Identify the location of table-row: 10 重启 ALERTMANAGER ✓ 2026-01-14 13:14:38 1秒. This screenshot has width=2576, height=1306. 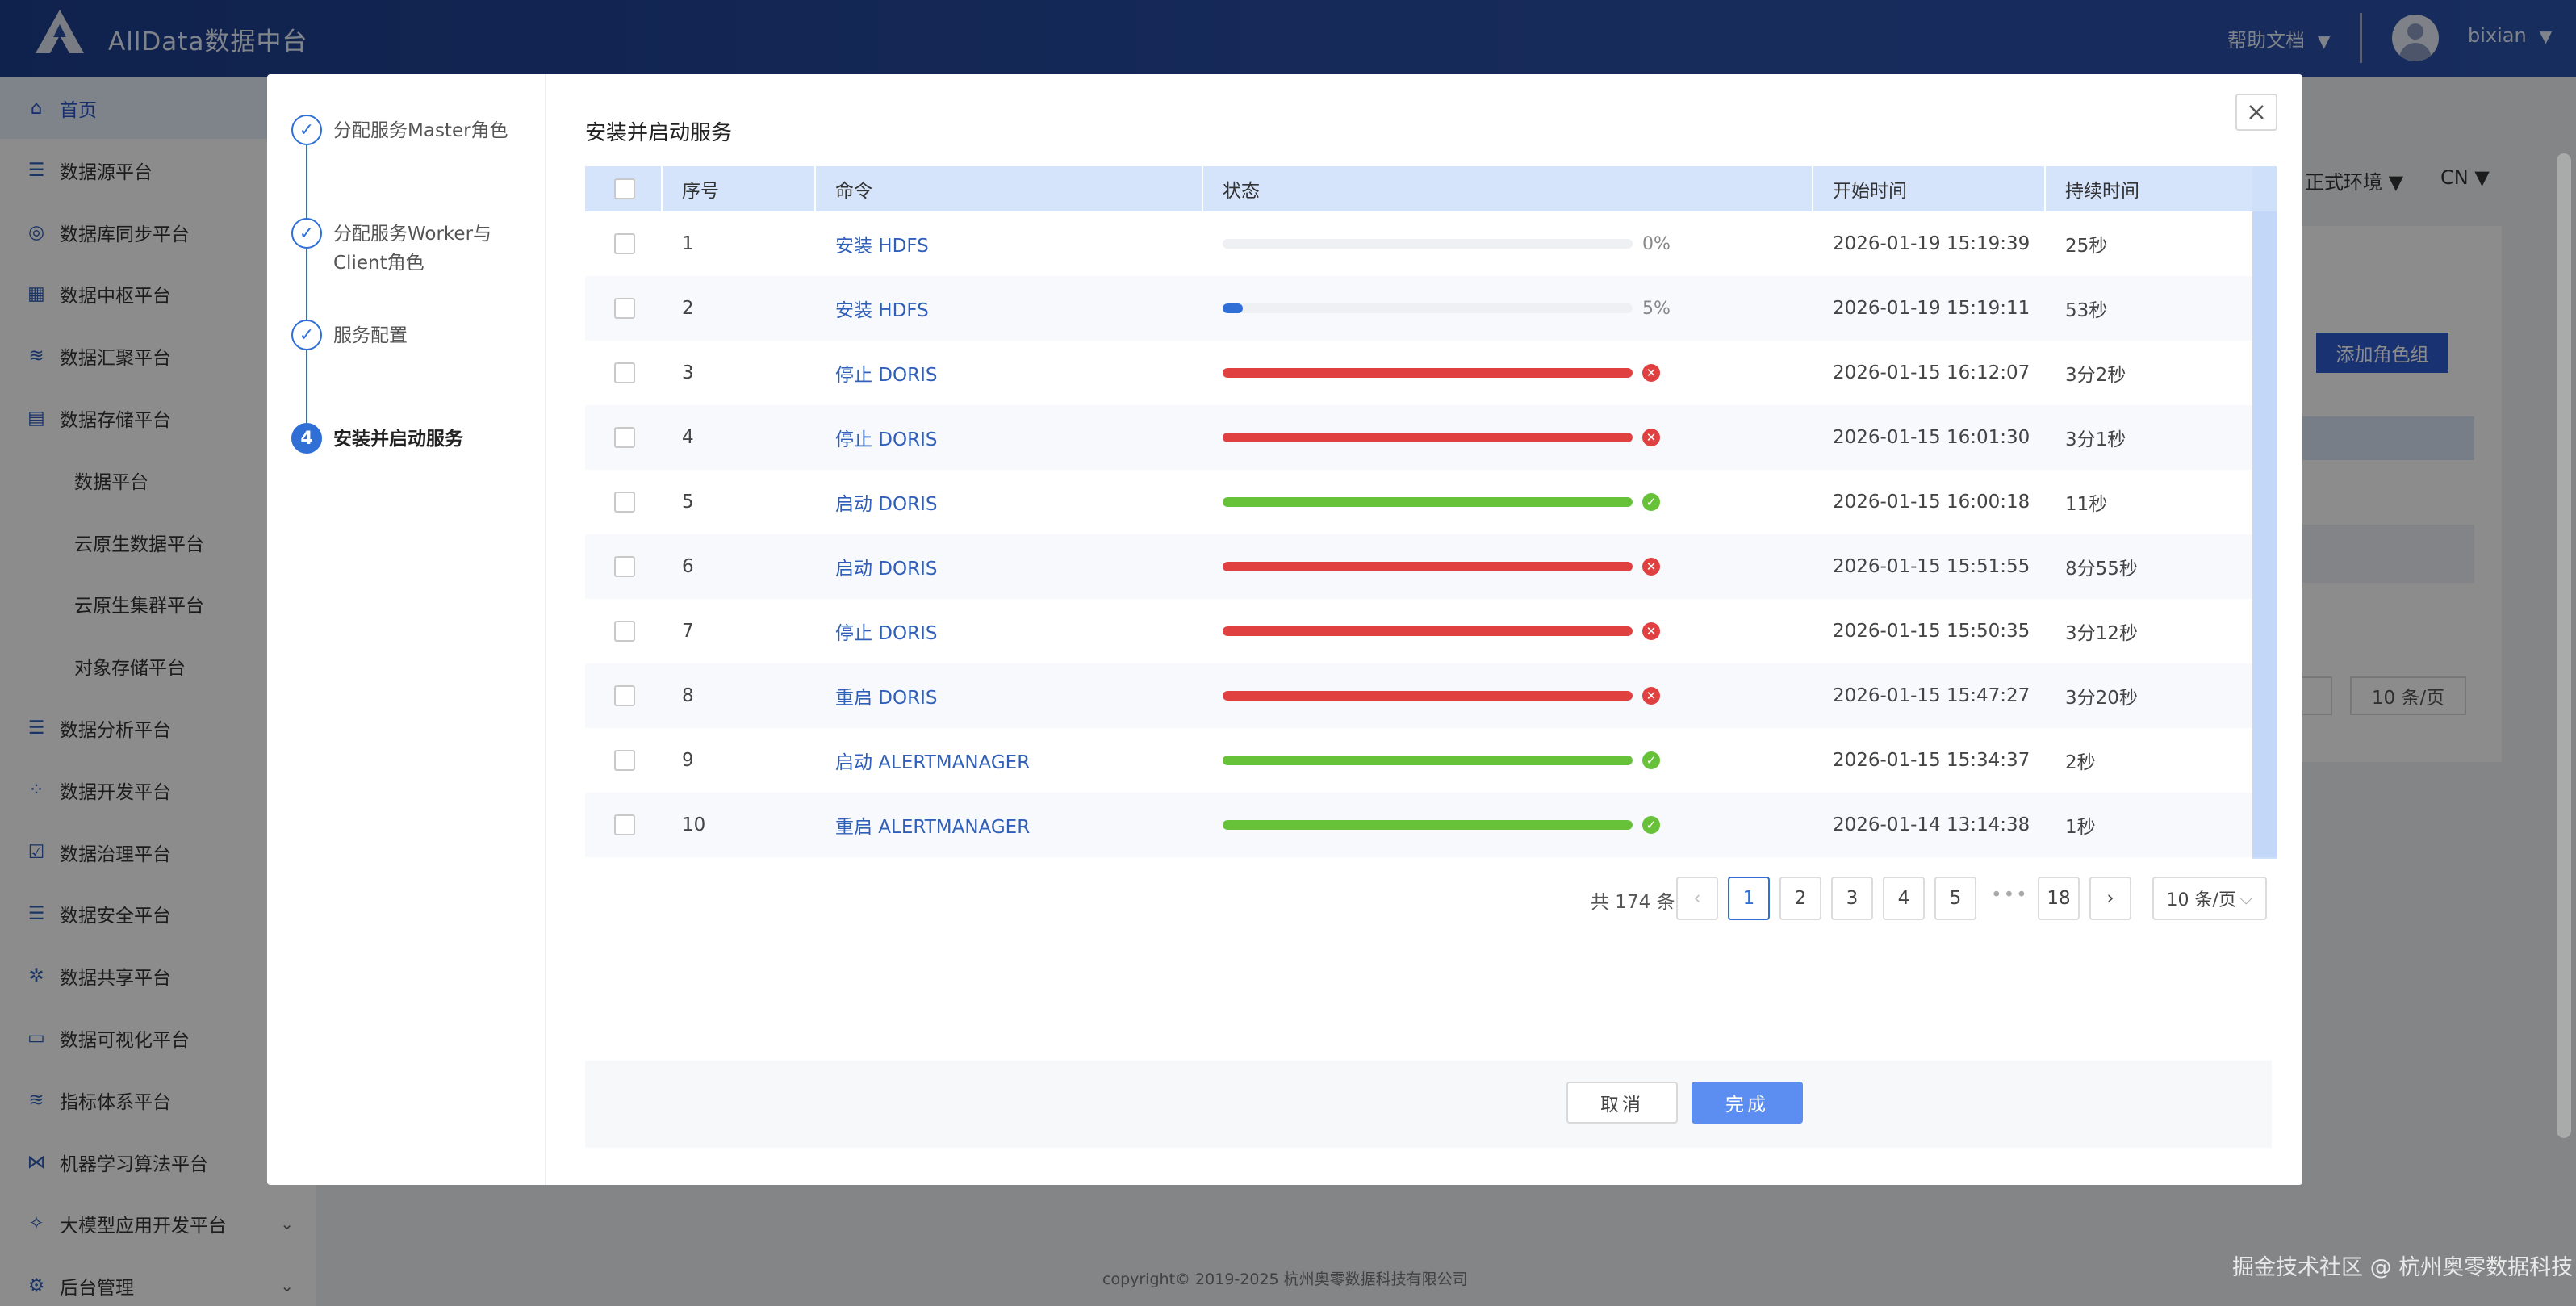
(1418, 825).